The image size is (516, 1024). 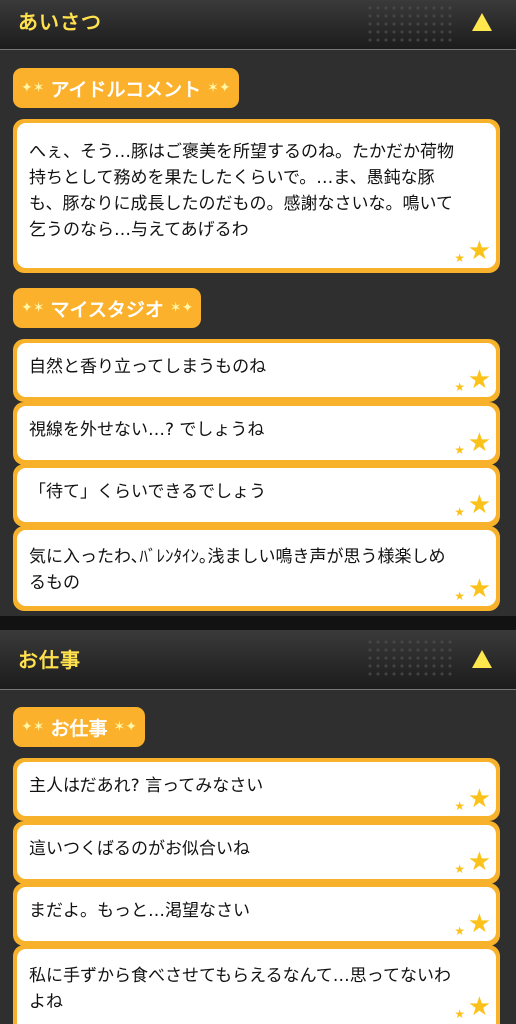 I want to click on studio-line-text: 気に入ったわ､ﾊﾞﾚﾝﾀｲﾝ｡浅ましい鳴き声が思う様楽しめるもの, so click(x=237, y=570).